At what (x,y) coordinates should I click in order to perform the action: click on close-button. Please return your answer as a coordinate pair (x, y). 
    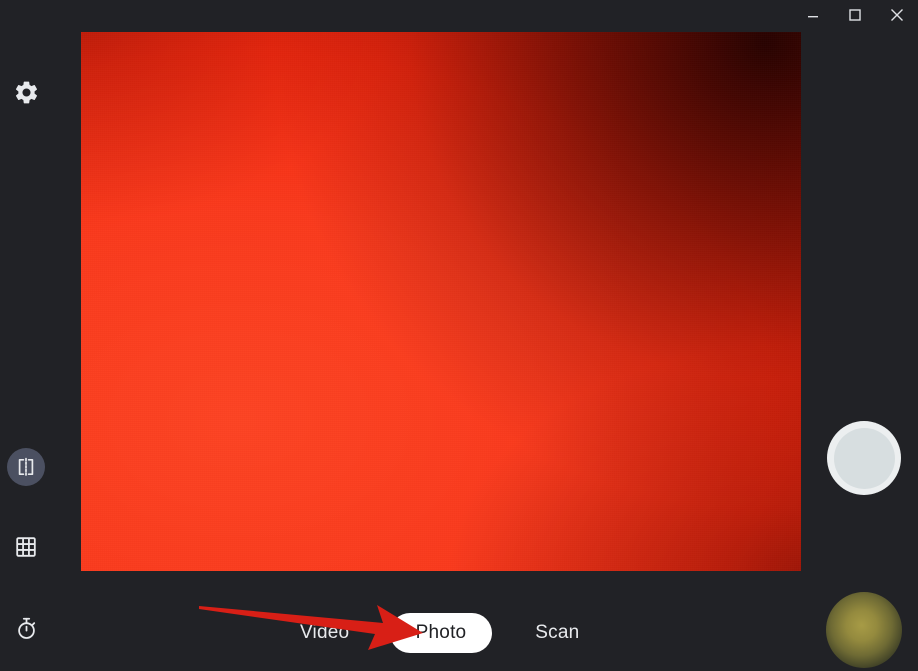
    Looking at the image, I should click on (897, 15).